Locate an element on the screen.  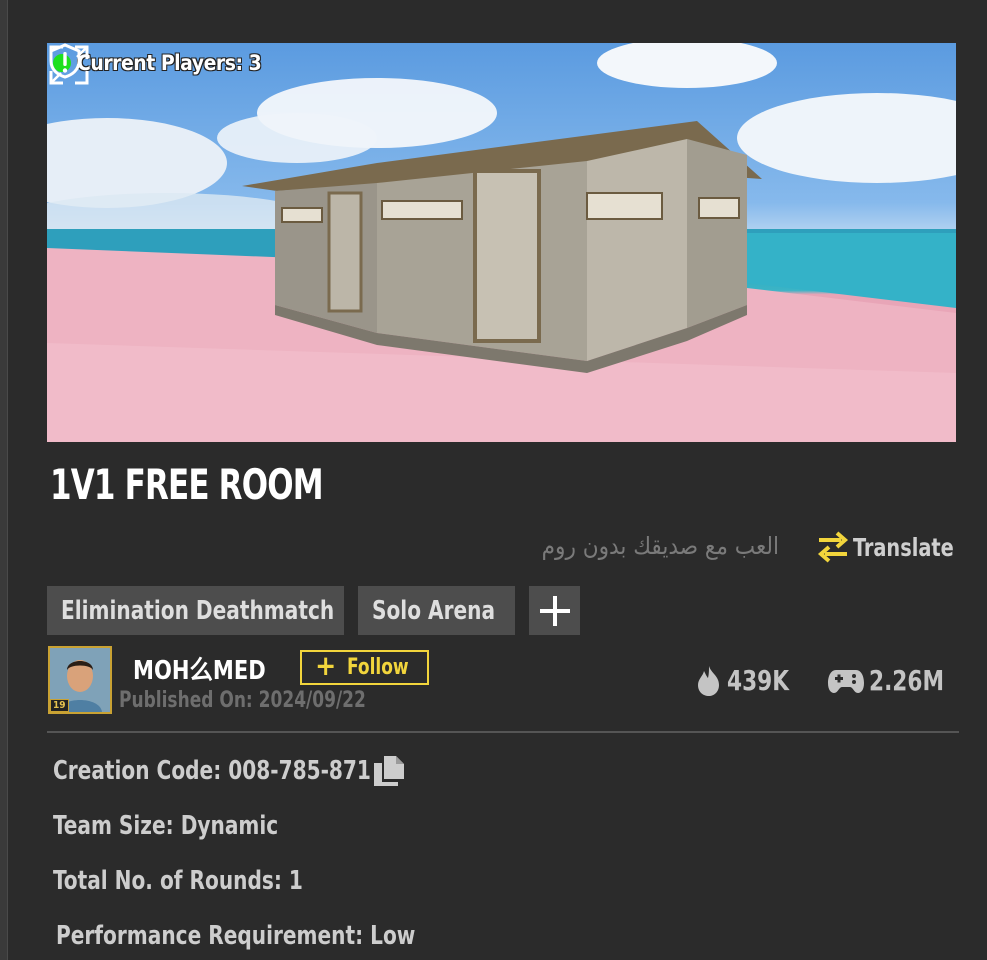
gamepad-icon is located at coordinates (845, 681).